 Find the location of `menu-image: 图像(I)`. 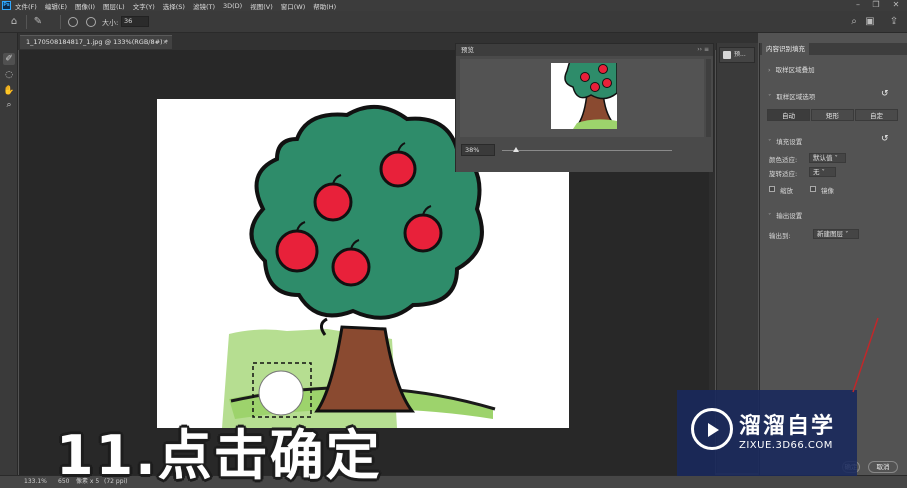

menu-image: 图像(I) is located at coordinates (85, 6).